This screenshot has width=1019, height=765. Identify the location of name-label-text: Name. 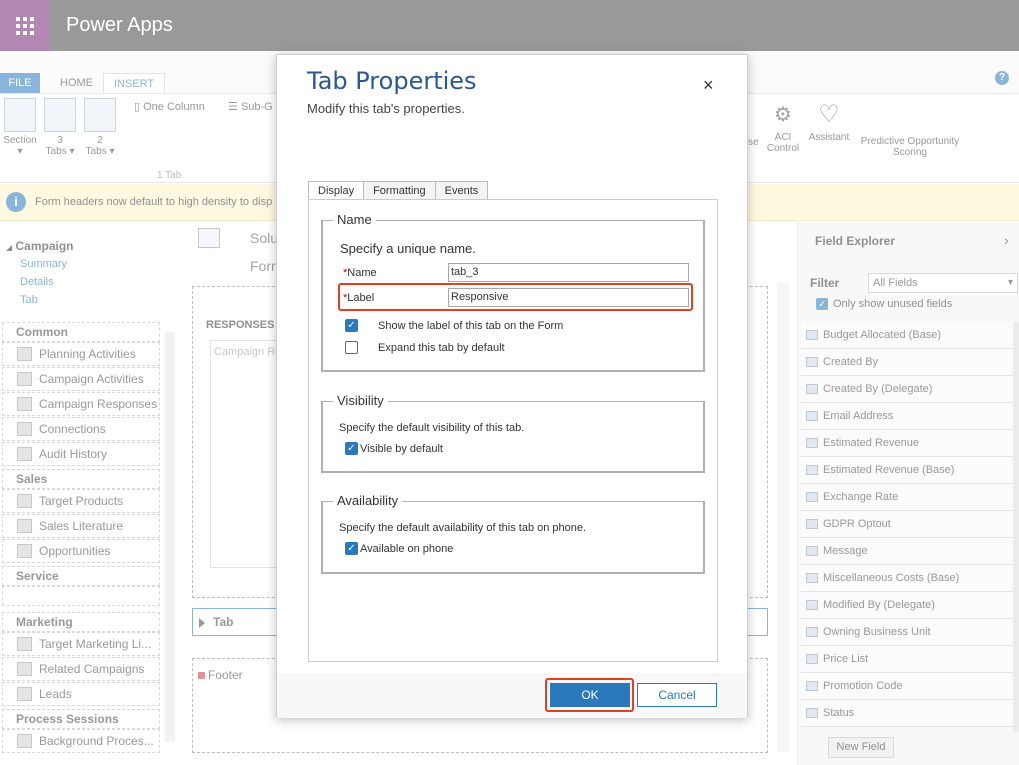
(362, 273).